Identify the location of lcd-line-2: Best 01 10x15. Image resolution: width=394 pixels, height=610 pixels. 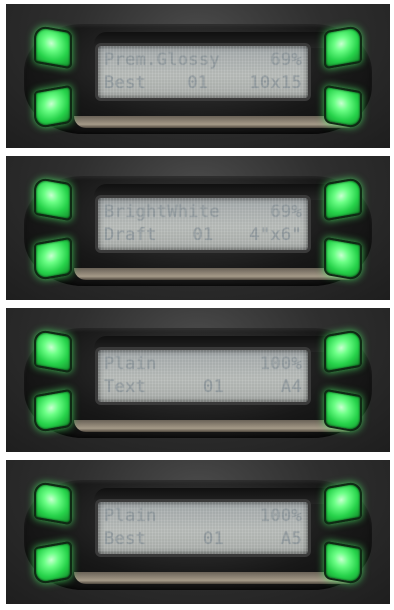
(203, 83).